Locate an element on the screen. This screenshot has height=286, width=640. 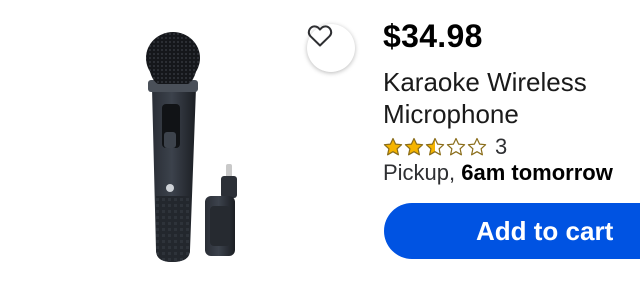
product-rating: 3 is located at coordinates (445, 147).